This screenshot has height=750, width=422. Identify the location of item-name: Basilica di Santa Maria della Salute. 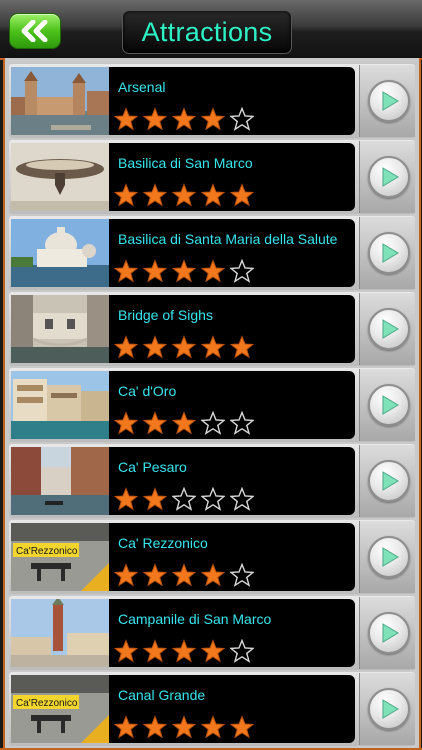
(228, 239).